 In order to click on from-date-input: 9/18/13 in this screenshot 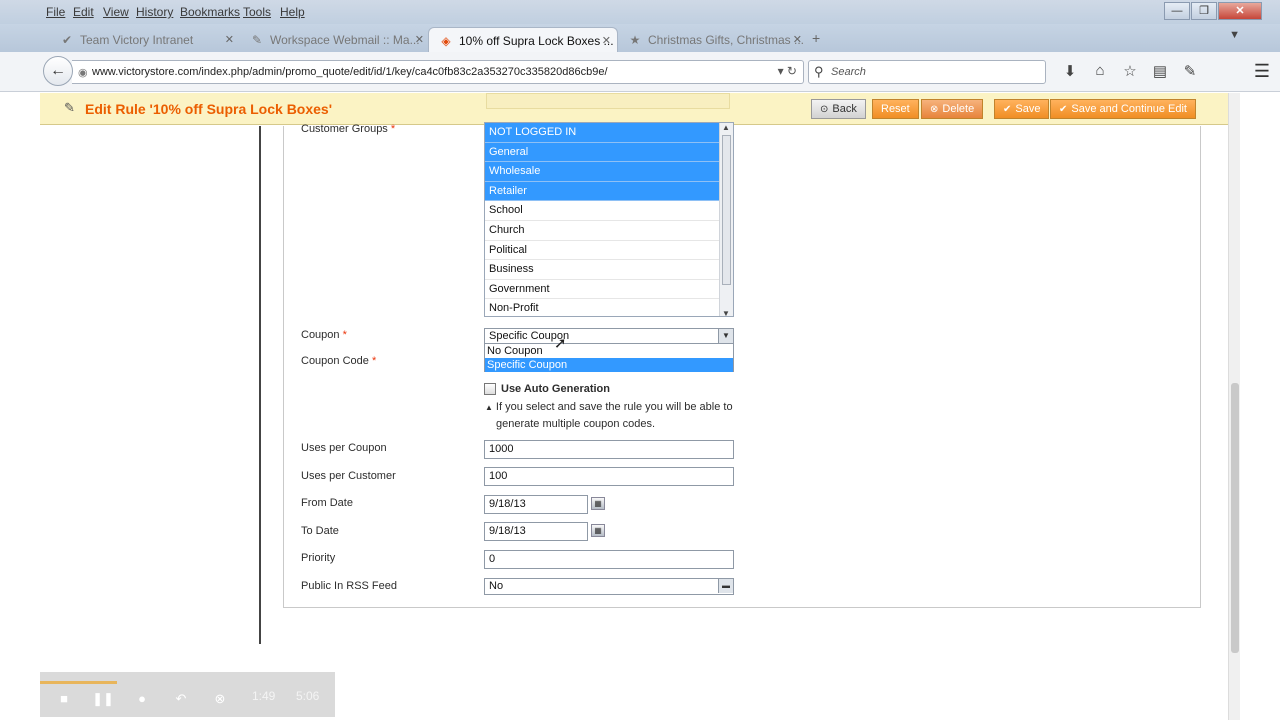, I will do `click(536, 504)`.